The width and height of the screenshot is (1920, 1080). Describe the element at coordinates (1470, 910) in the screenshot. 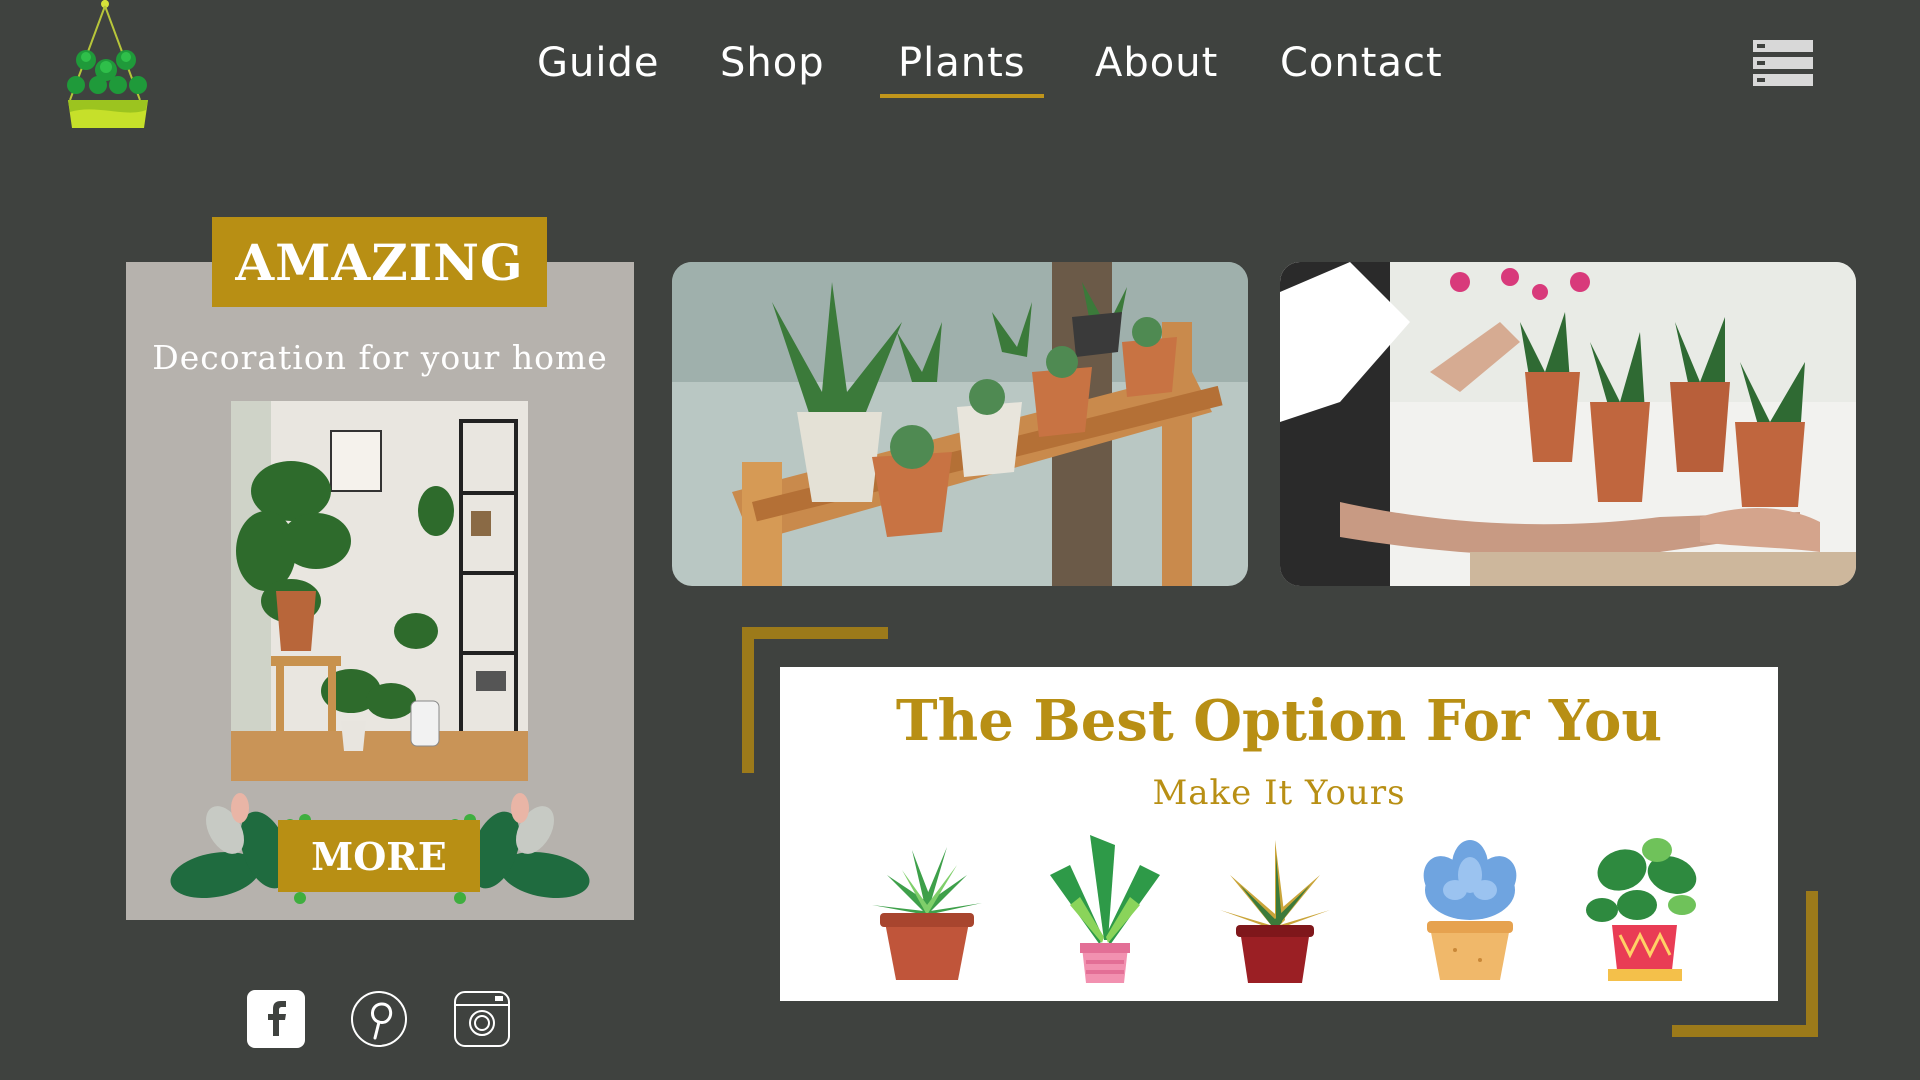

I see `succulent-icon` at that location.